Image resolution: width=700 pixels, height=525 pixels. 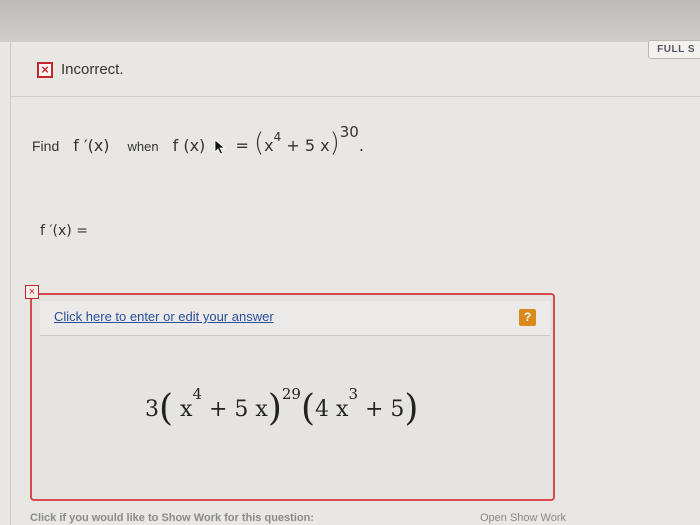 What do you see at coordinates (411, 408) in the screenshot?
I see `paren-close-2: )` at bounding box center [411, 408].